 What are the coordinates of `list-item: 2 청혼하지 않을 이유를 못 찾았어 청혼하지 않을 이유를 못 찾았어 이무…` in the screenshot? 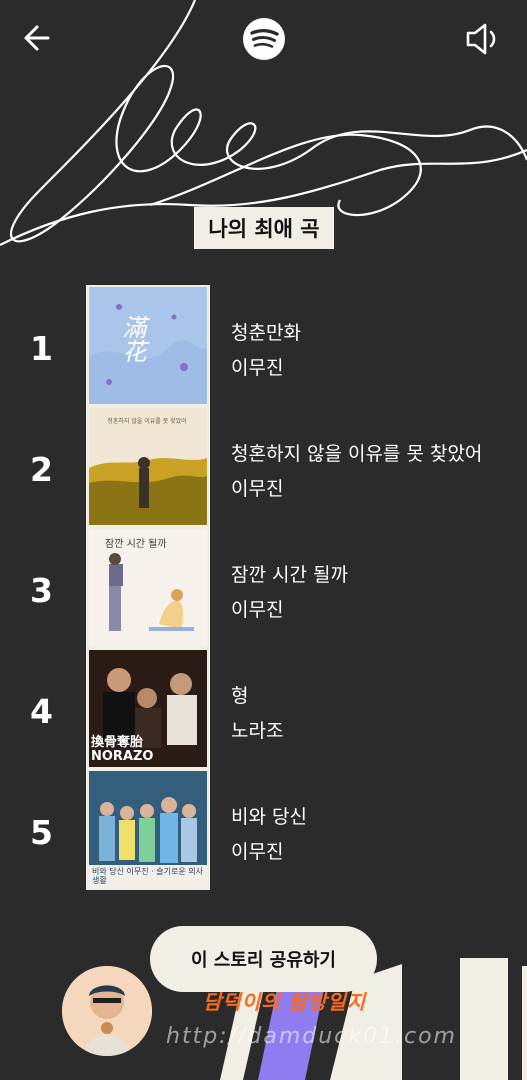 It's located at (263, 466).